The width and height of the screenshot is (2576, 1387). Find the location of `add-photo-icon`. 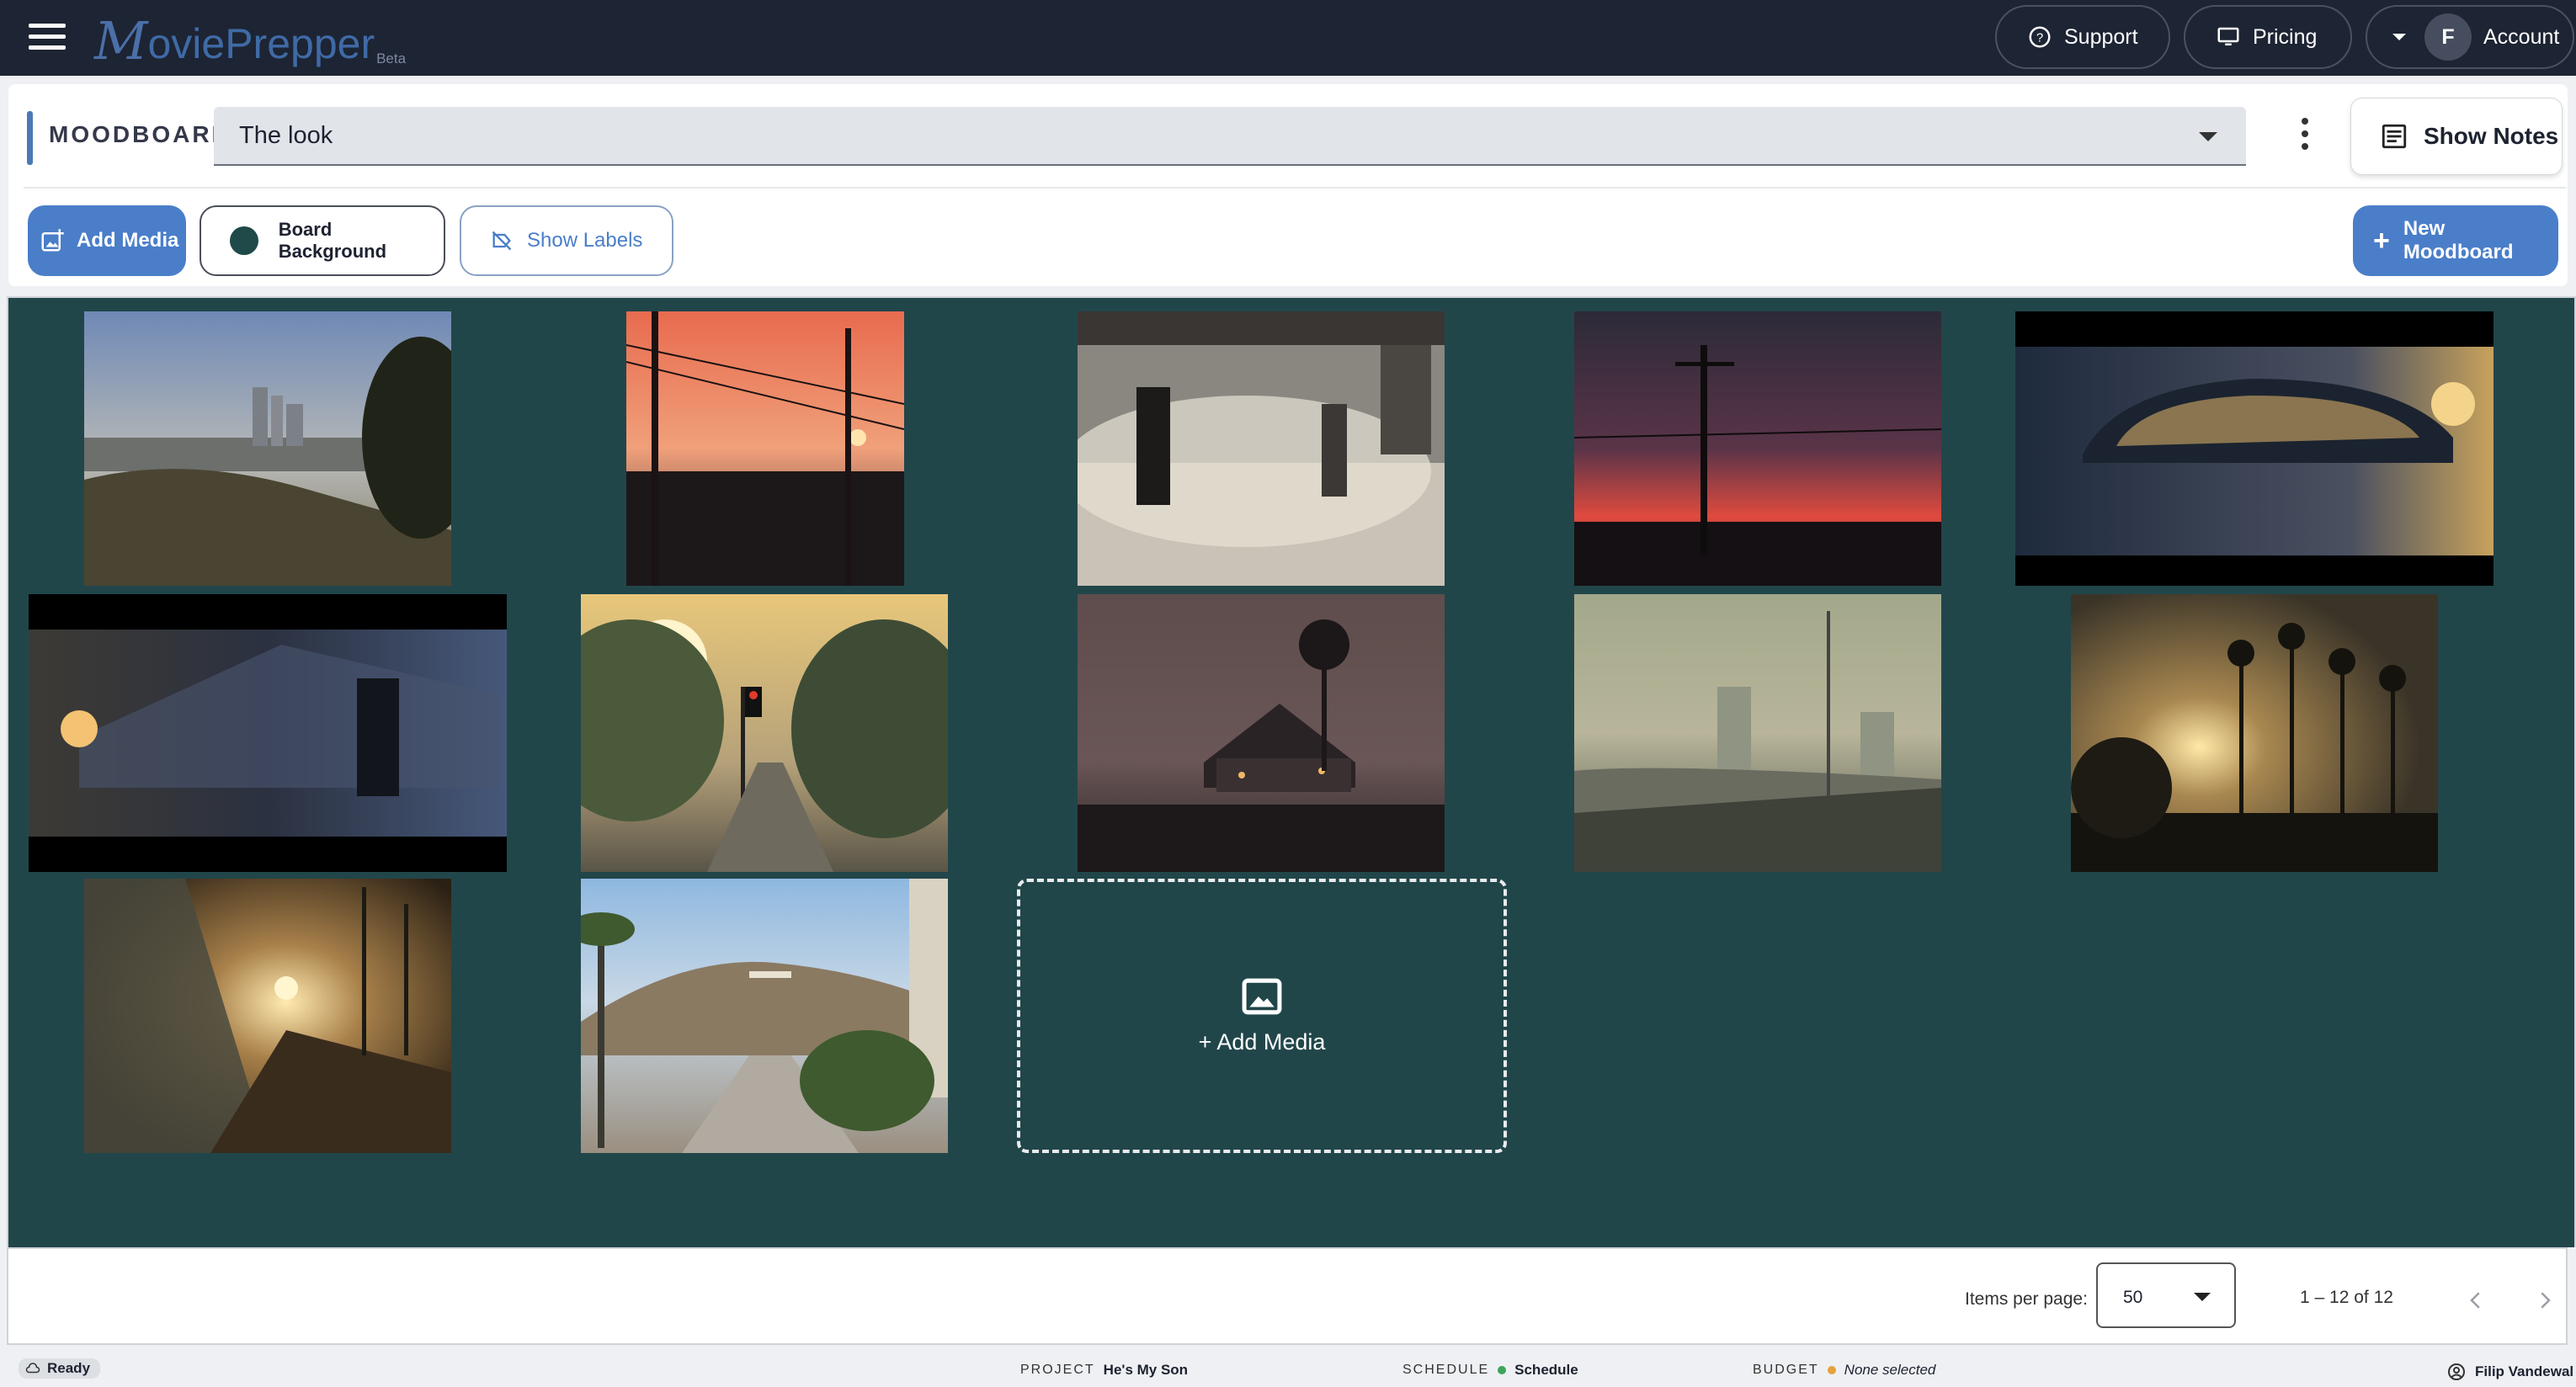

add-photo-icon is located at coordinates (53, 240).